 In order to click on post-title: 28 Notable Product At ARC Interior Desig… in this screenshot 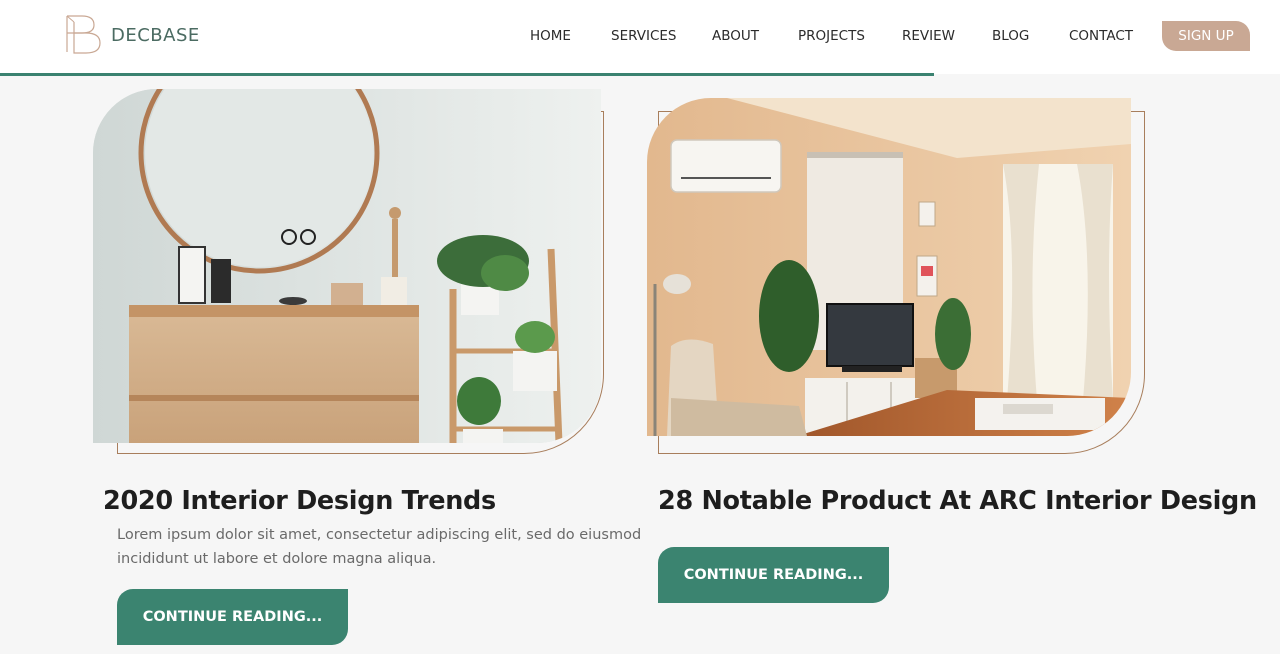, I will do `click(957, 501)`.